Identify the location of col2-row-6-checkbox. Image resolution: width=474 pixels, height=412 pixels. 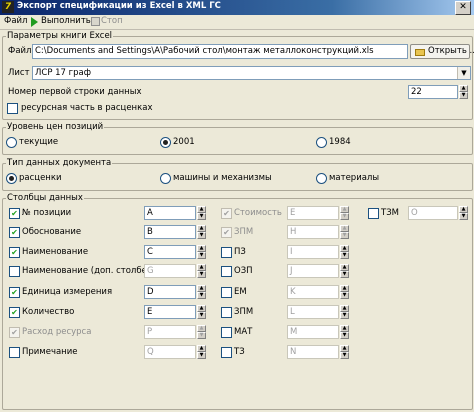
(226, 332).